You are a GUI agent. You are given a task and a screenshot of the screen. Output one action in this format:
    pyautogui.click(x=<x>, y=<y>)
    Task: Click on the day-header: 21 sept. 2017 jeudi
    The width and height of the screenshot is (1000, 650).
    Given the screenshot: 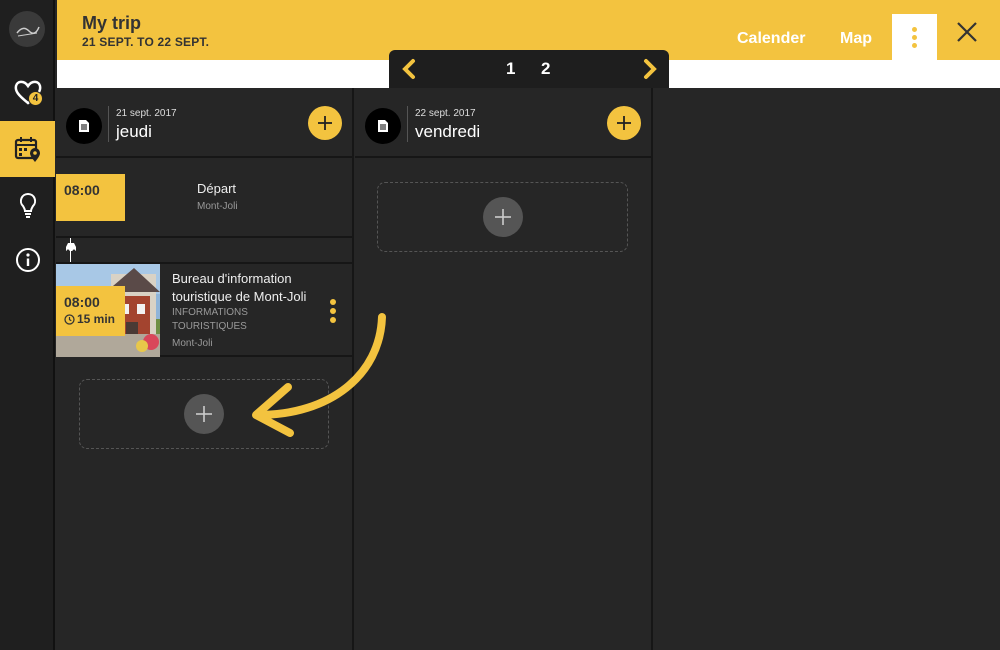 What is the action you would take?
    pyautogui.click(x=204, y=123)
    